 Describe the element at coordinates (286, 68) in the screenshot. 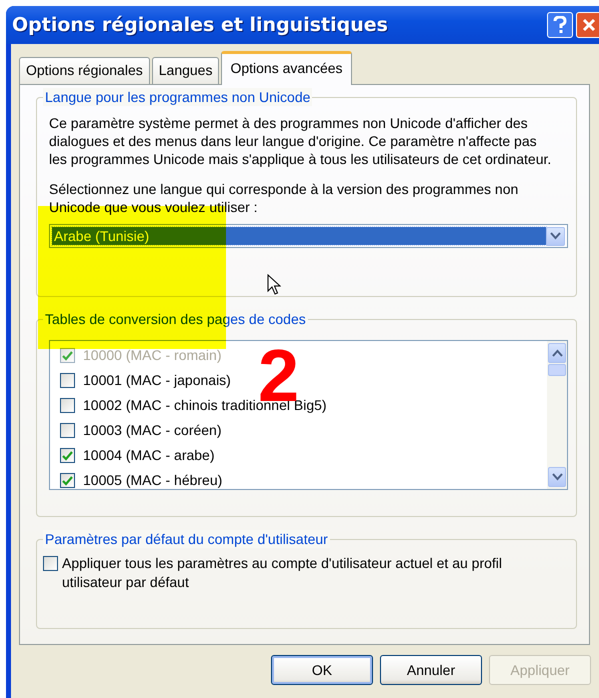

I see `tab: Options avancées` at that location.